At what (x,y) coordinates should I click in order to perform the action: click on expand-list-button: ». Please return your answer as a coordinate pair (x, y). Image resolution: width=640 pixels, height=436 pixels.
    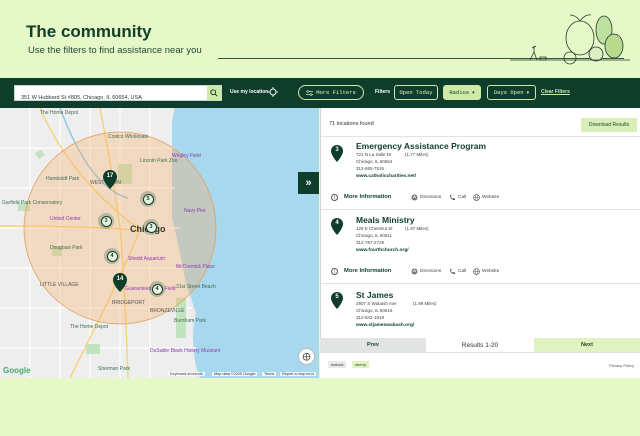
    Looking at the image, I should click on (308, 183).